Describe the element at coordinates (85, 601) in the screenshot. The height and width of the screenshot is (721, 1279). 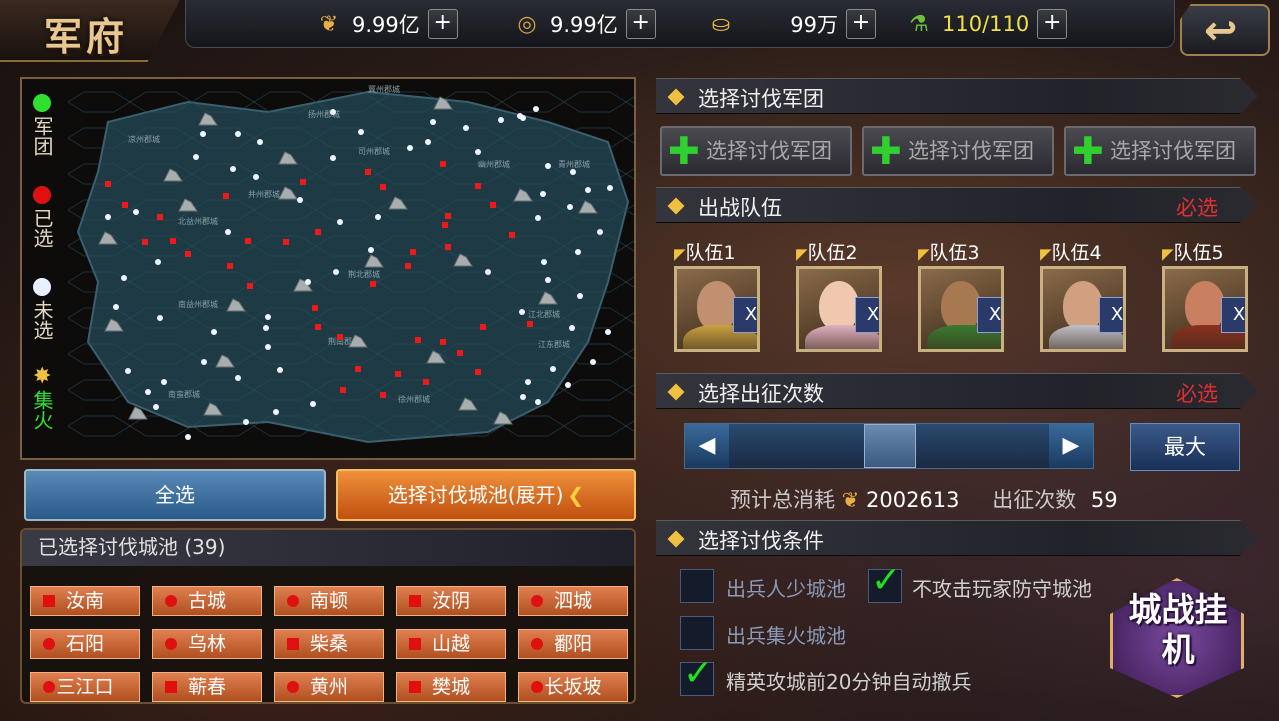
I see `city-chip: 汝南` at that location.